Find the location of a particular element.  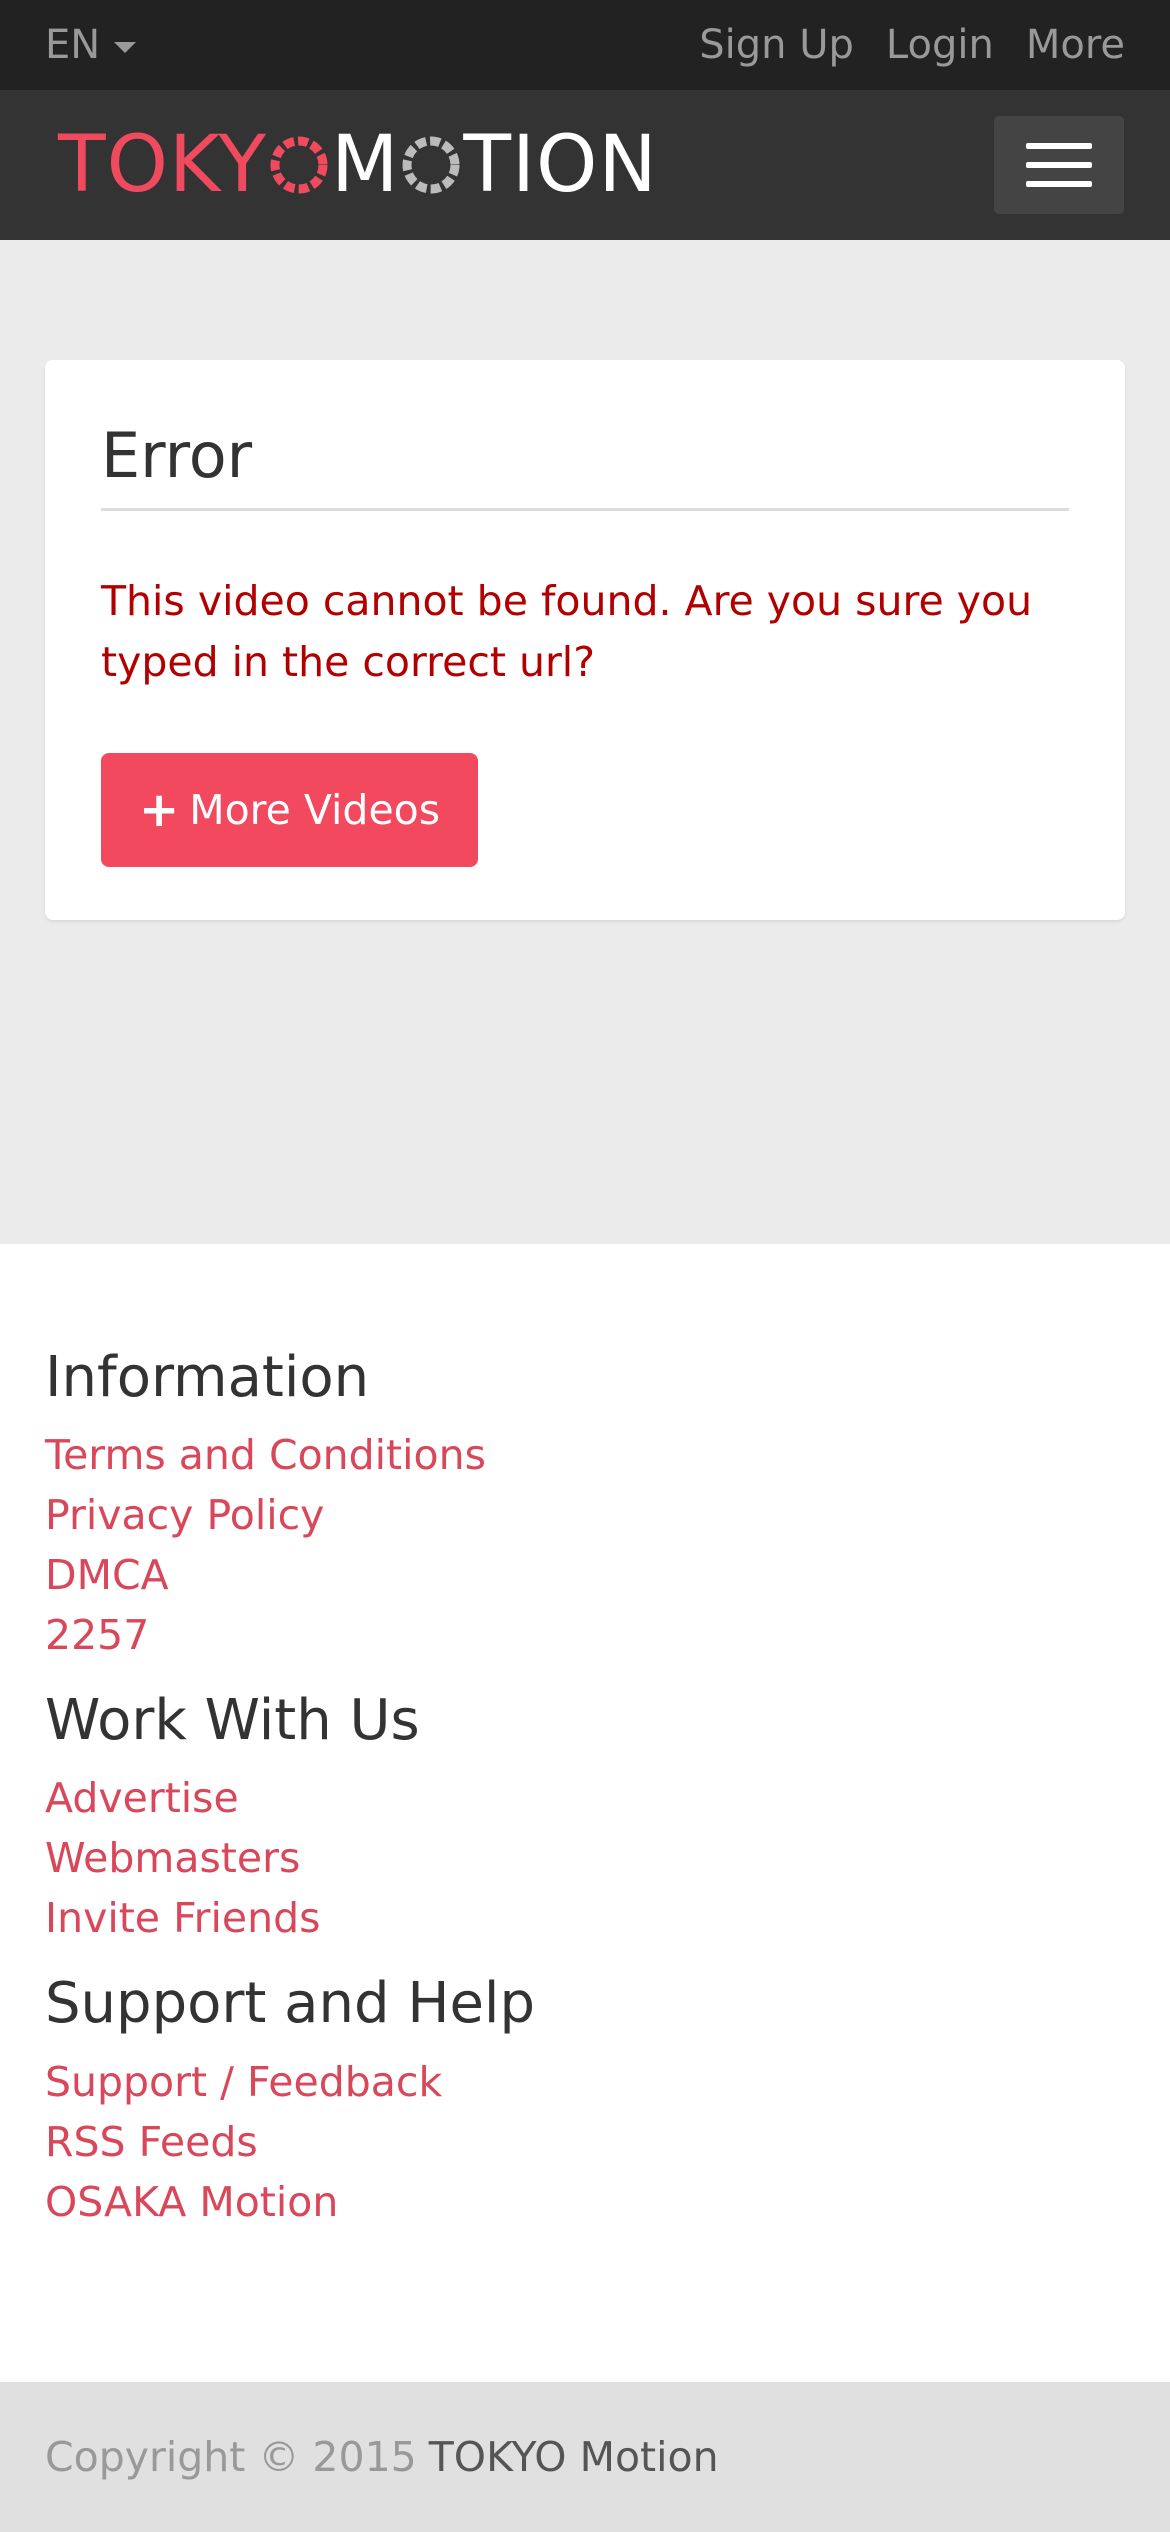

copyright-bar: Copyright © 2015 TOKYO Motion is located at coordinates (585, 2457).